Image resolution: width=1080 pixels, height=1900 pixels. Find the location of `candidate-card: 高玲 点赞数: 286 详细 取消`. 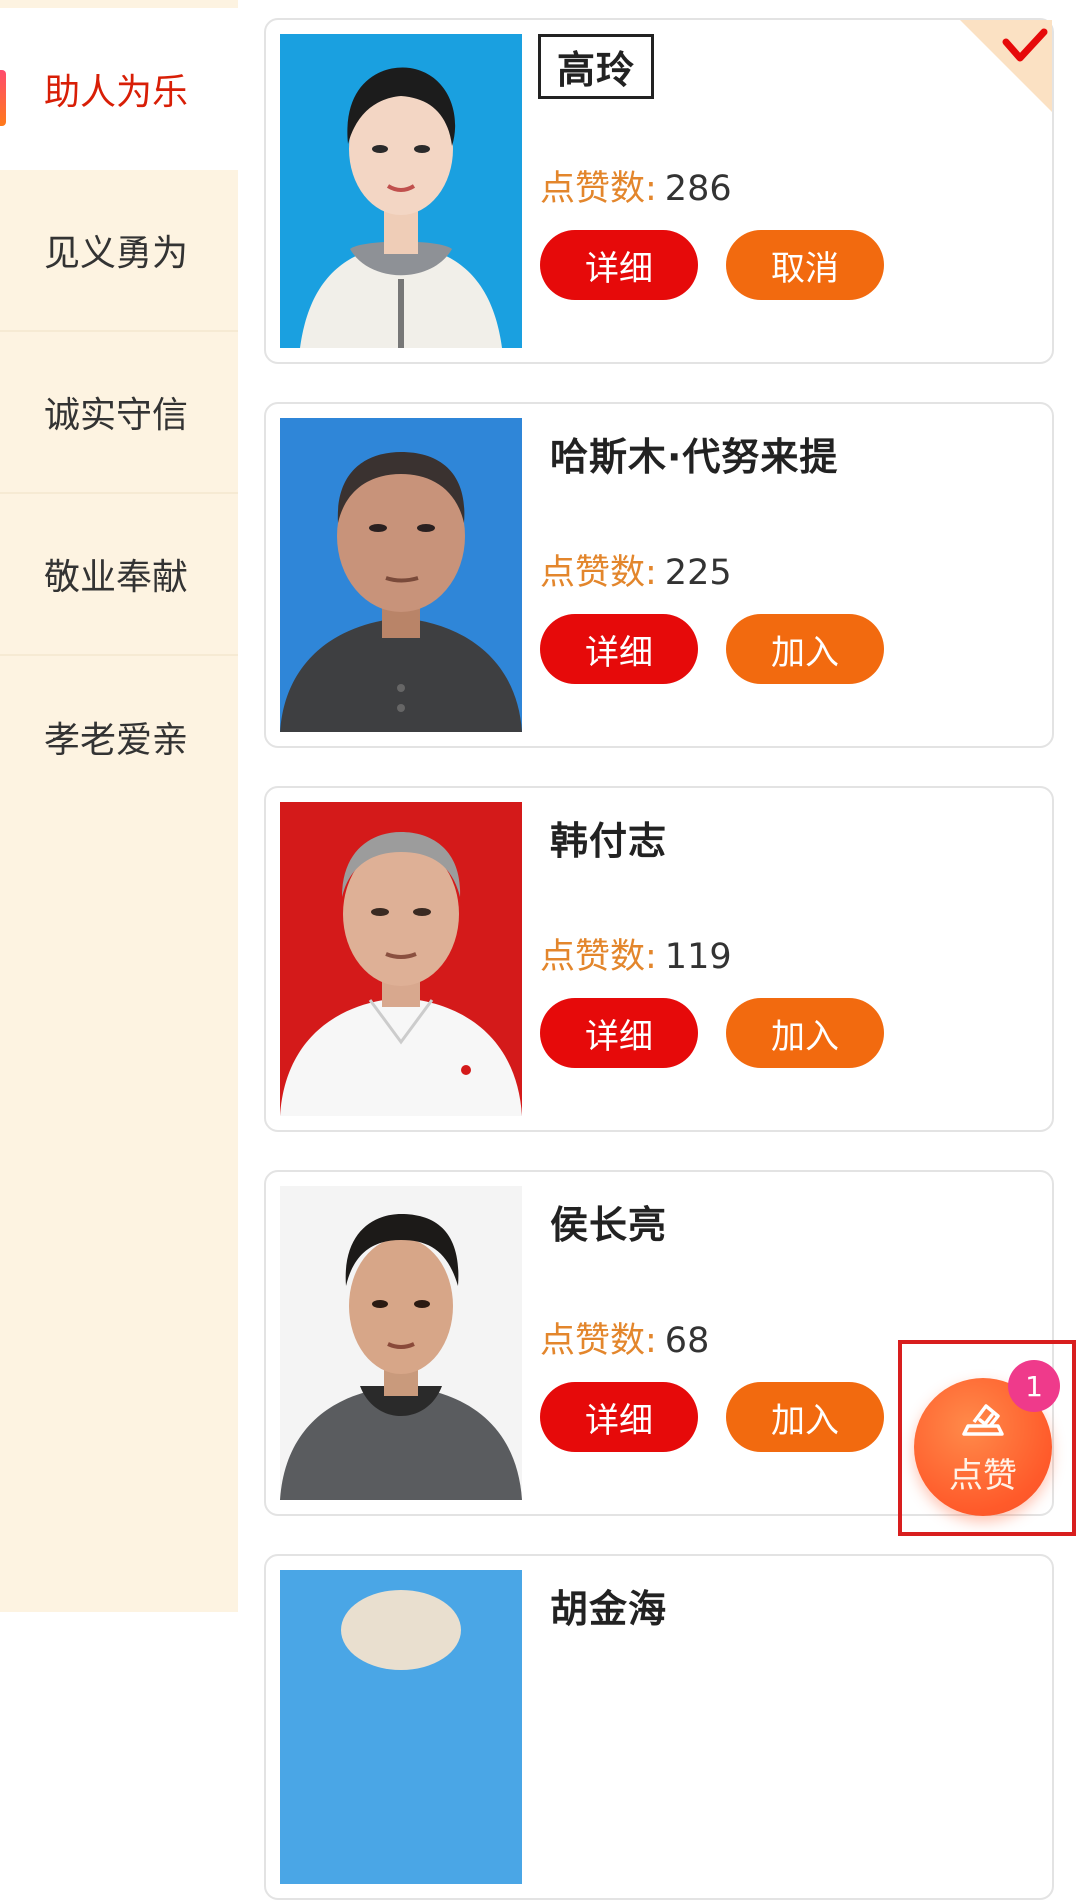

candidate-card: 高玲 点赞数: 286 详细 取消 is located at coordinates (659, 191).